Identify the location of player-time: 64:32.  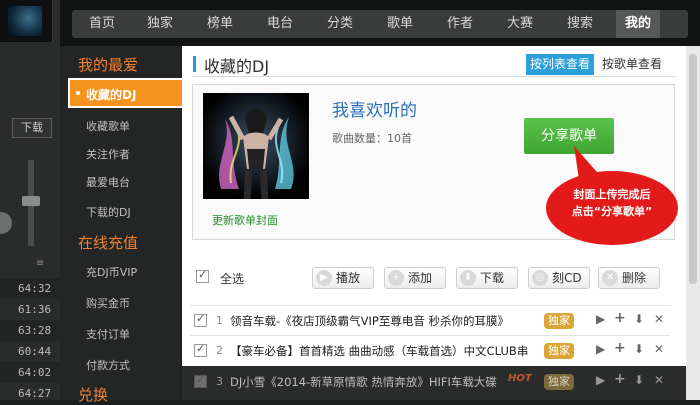
(35, 288).